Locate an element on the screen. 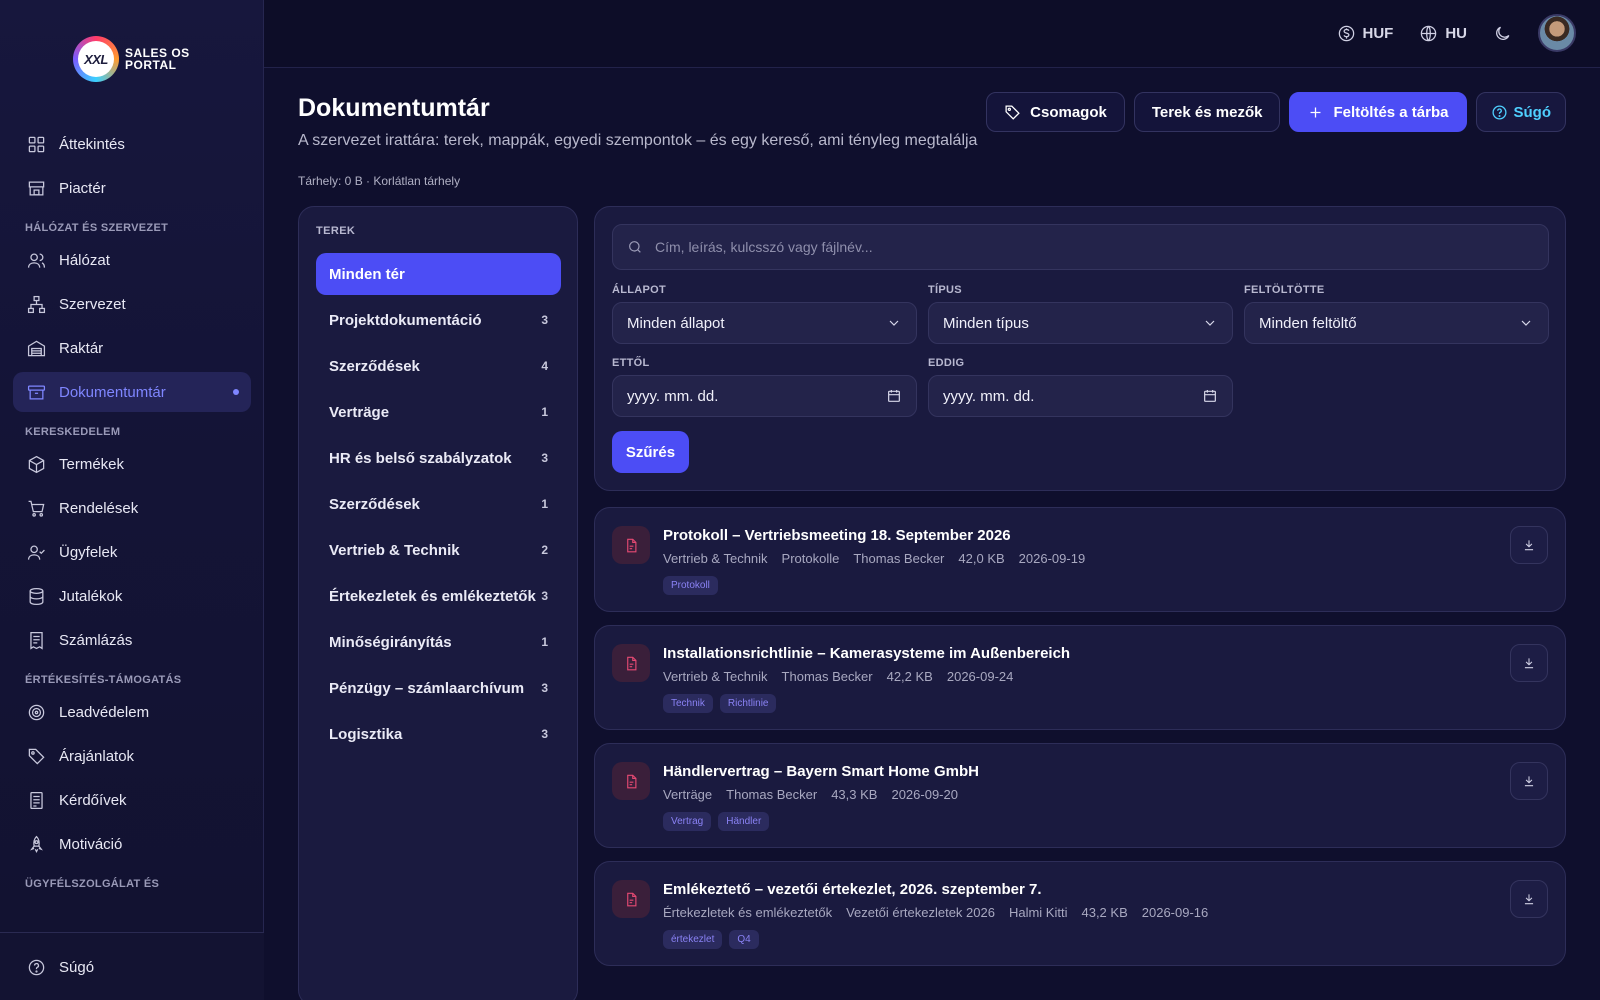  document-size: 42,0 KB is located at coordinates (981, 558).